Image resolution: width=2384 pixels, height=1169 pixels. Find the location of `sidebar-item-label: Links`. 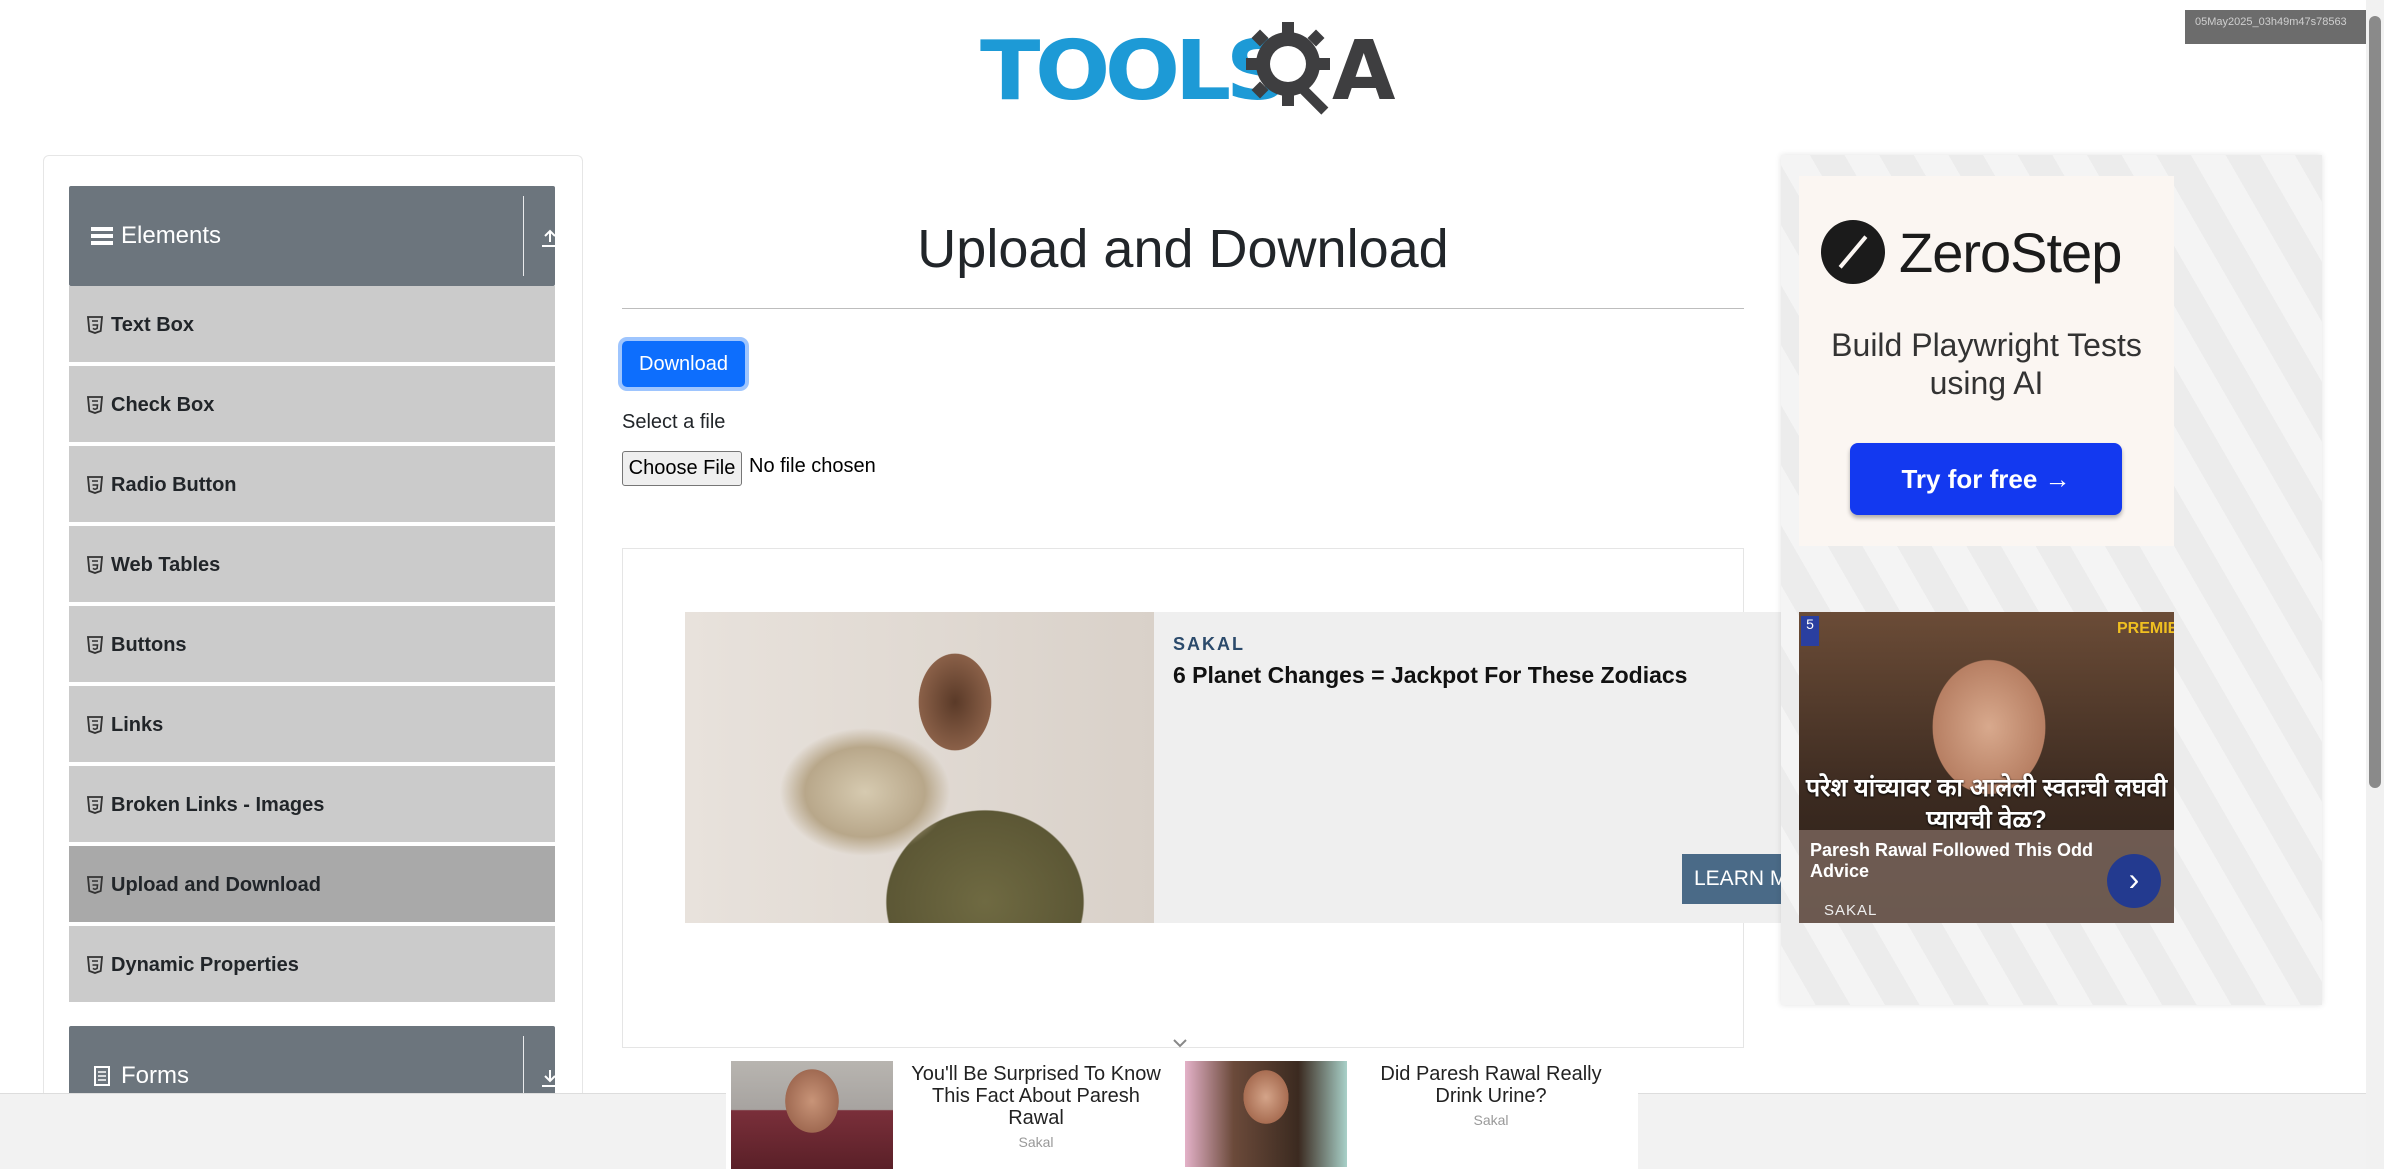

sidebar-item-label: Links is located at coordinates (137, 725).